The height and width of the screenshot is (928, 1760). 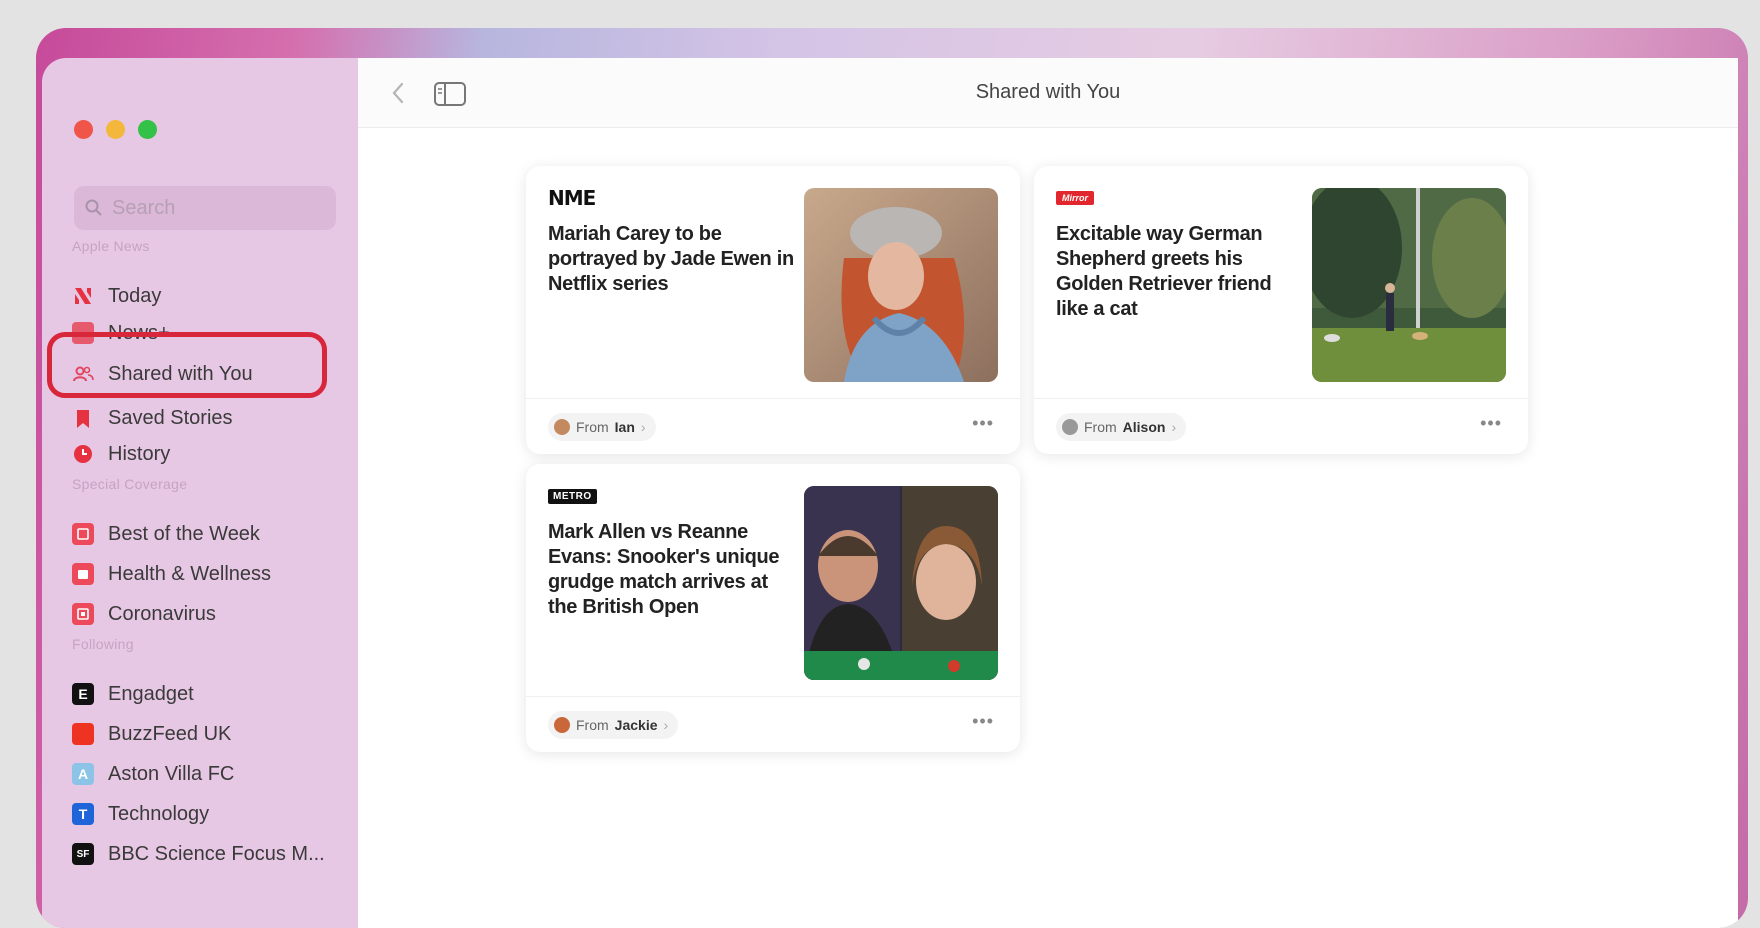 What do you see at coordinates (83, 814) in the screenshot?
I see `technology-icon: T` at bounding box center [83, 814].